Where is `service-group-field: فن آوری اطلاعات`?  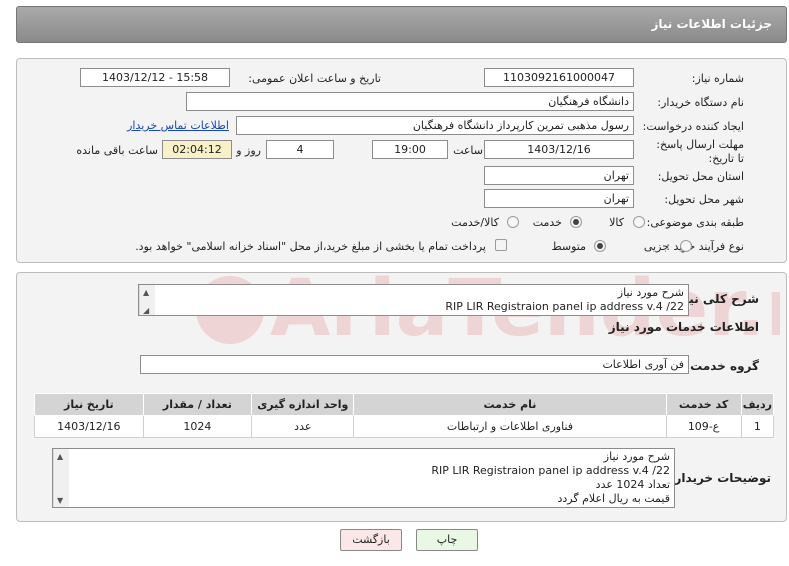 service-group-field: فن آوری اطلاعات is located at coordinates (414, 364).